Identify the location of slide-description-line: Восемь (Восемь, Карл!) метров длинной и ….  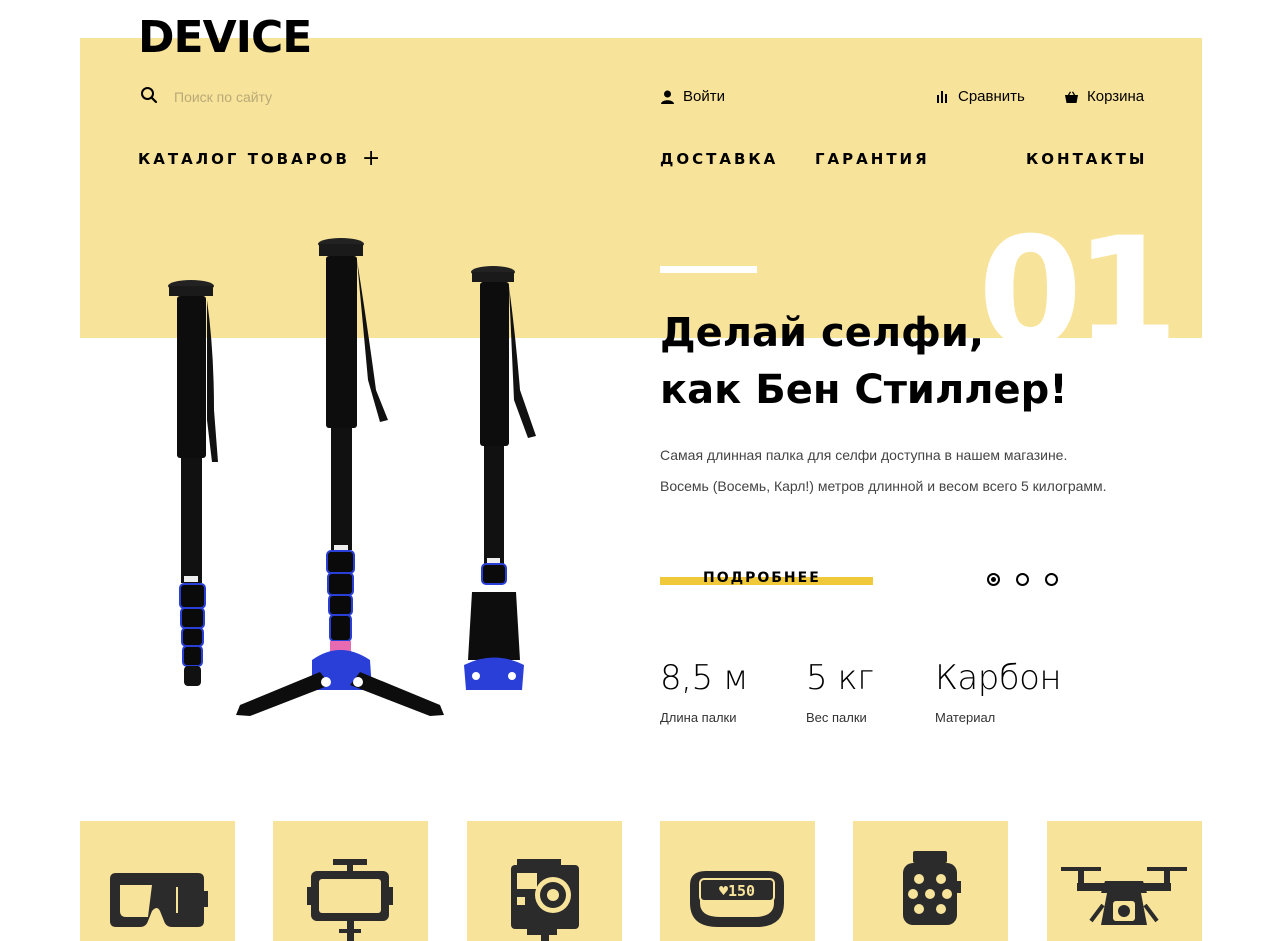
(883, 486).